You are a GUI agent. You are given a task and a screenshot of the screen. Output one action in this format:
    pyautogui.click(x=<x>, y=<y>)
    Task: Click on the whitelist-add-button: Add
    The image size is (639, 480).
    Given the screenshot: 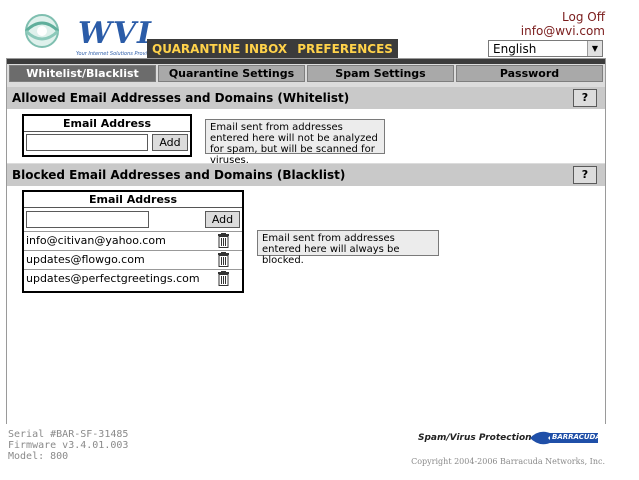 What is the action you would take?
    pyautogui.click(x=170, y=142)
    